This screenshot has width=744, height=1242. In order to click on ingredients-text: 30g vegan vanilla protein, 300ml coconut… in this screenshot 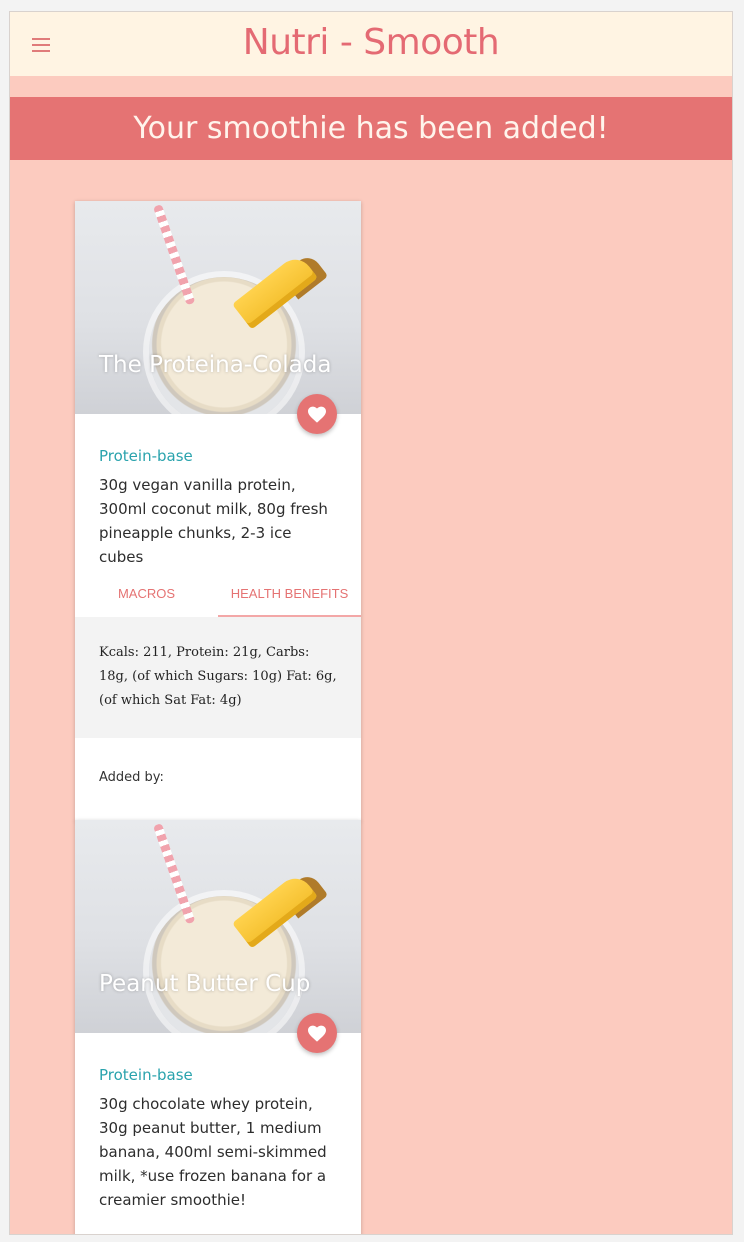, I will do `click(213, 521)`.